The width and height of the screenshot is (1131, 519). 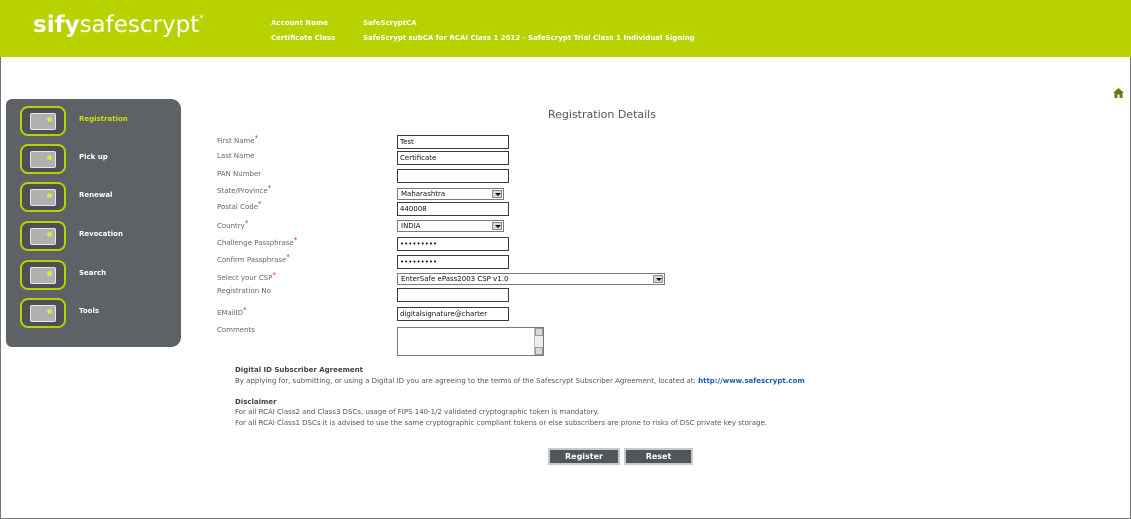 I want to click on confirm-passphrase-label: Confirm Passphrase*, so click(x=253, y=258).